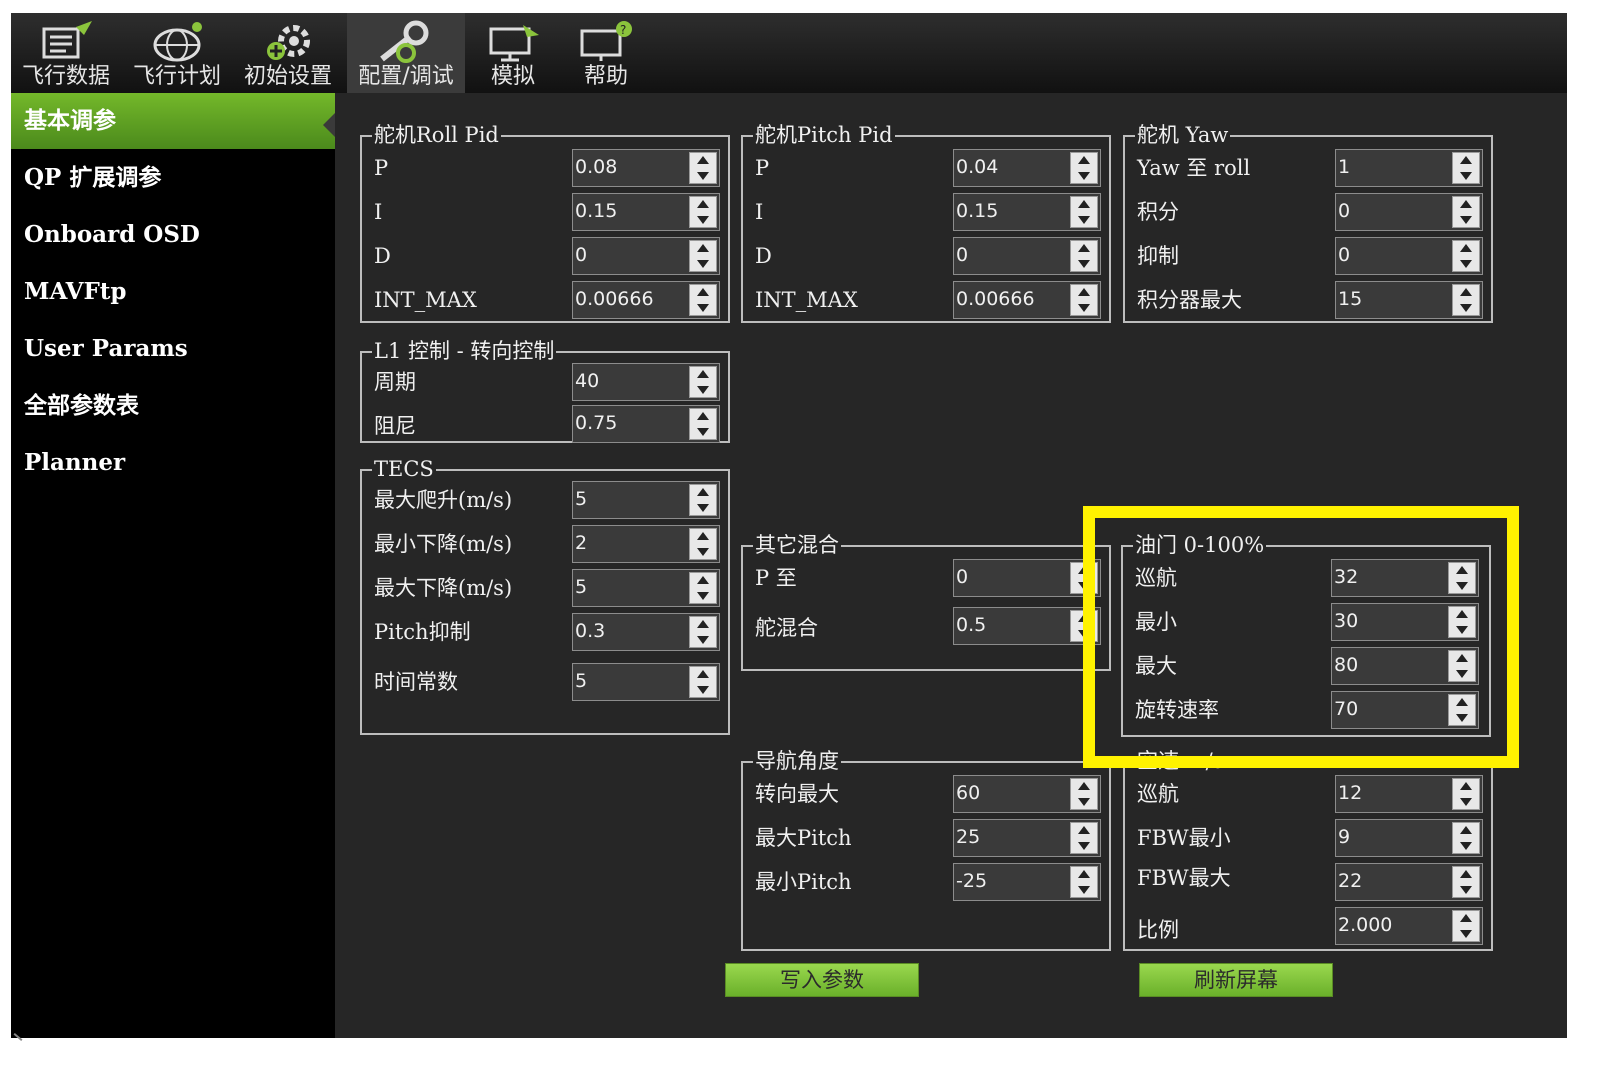 The height and width of the screenshot is (1068, 1607). What do you see at coordinates (173, 235) in the screenshot?
I see `sidebar-item-onboard-osd: Onboard OSD` at bounding box center [173, 235].